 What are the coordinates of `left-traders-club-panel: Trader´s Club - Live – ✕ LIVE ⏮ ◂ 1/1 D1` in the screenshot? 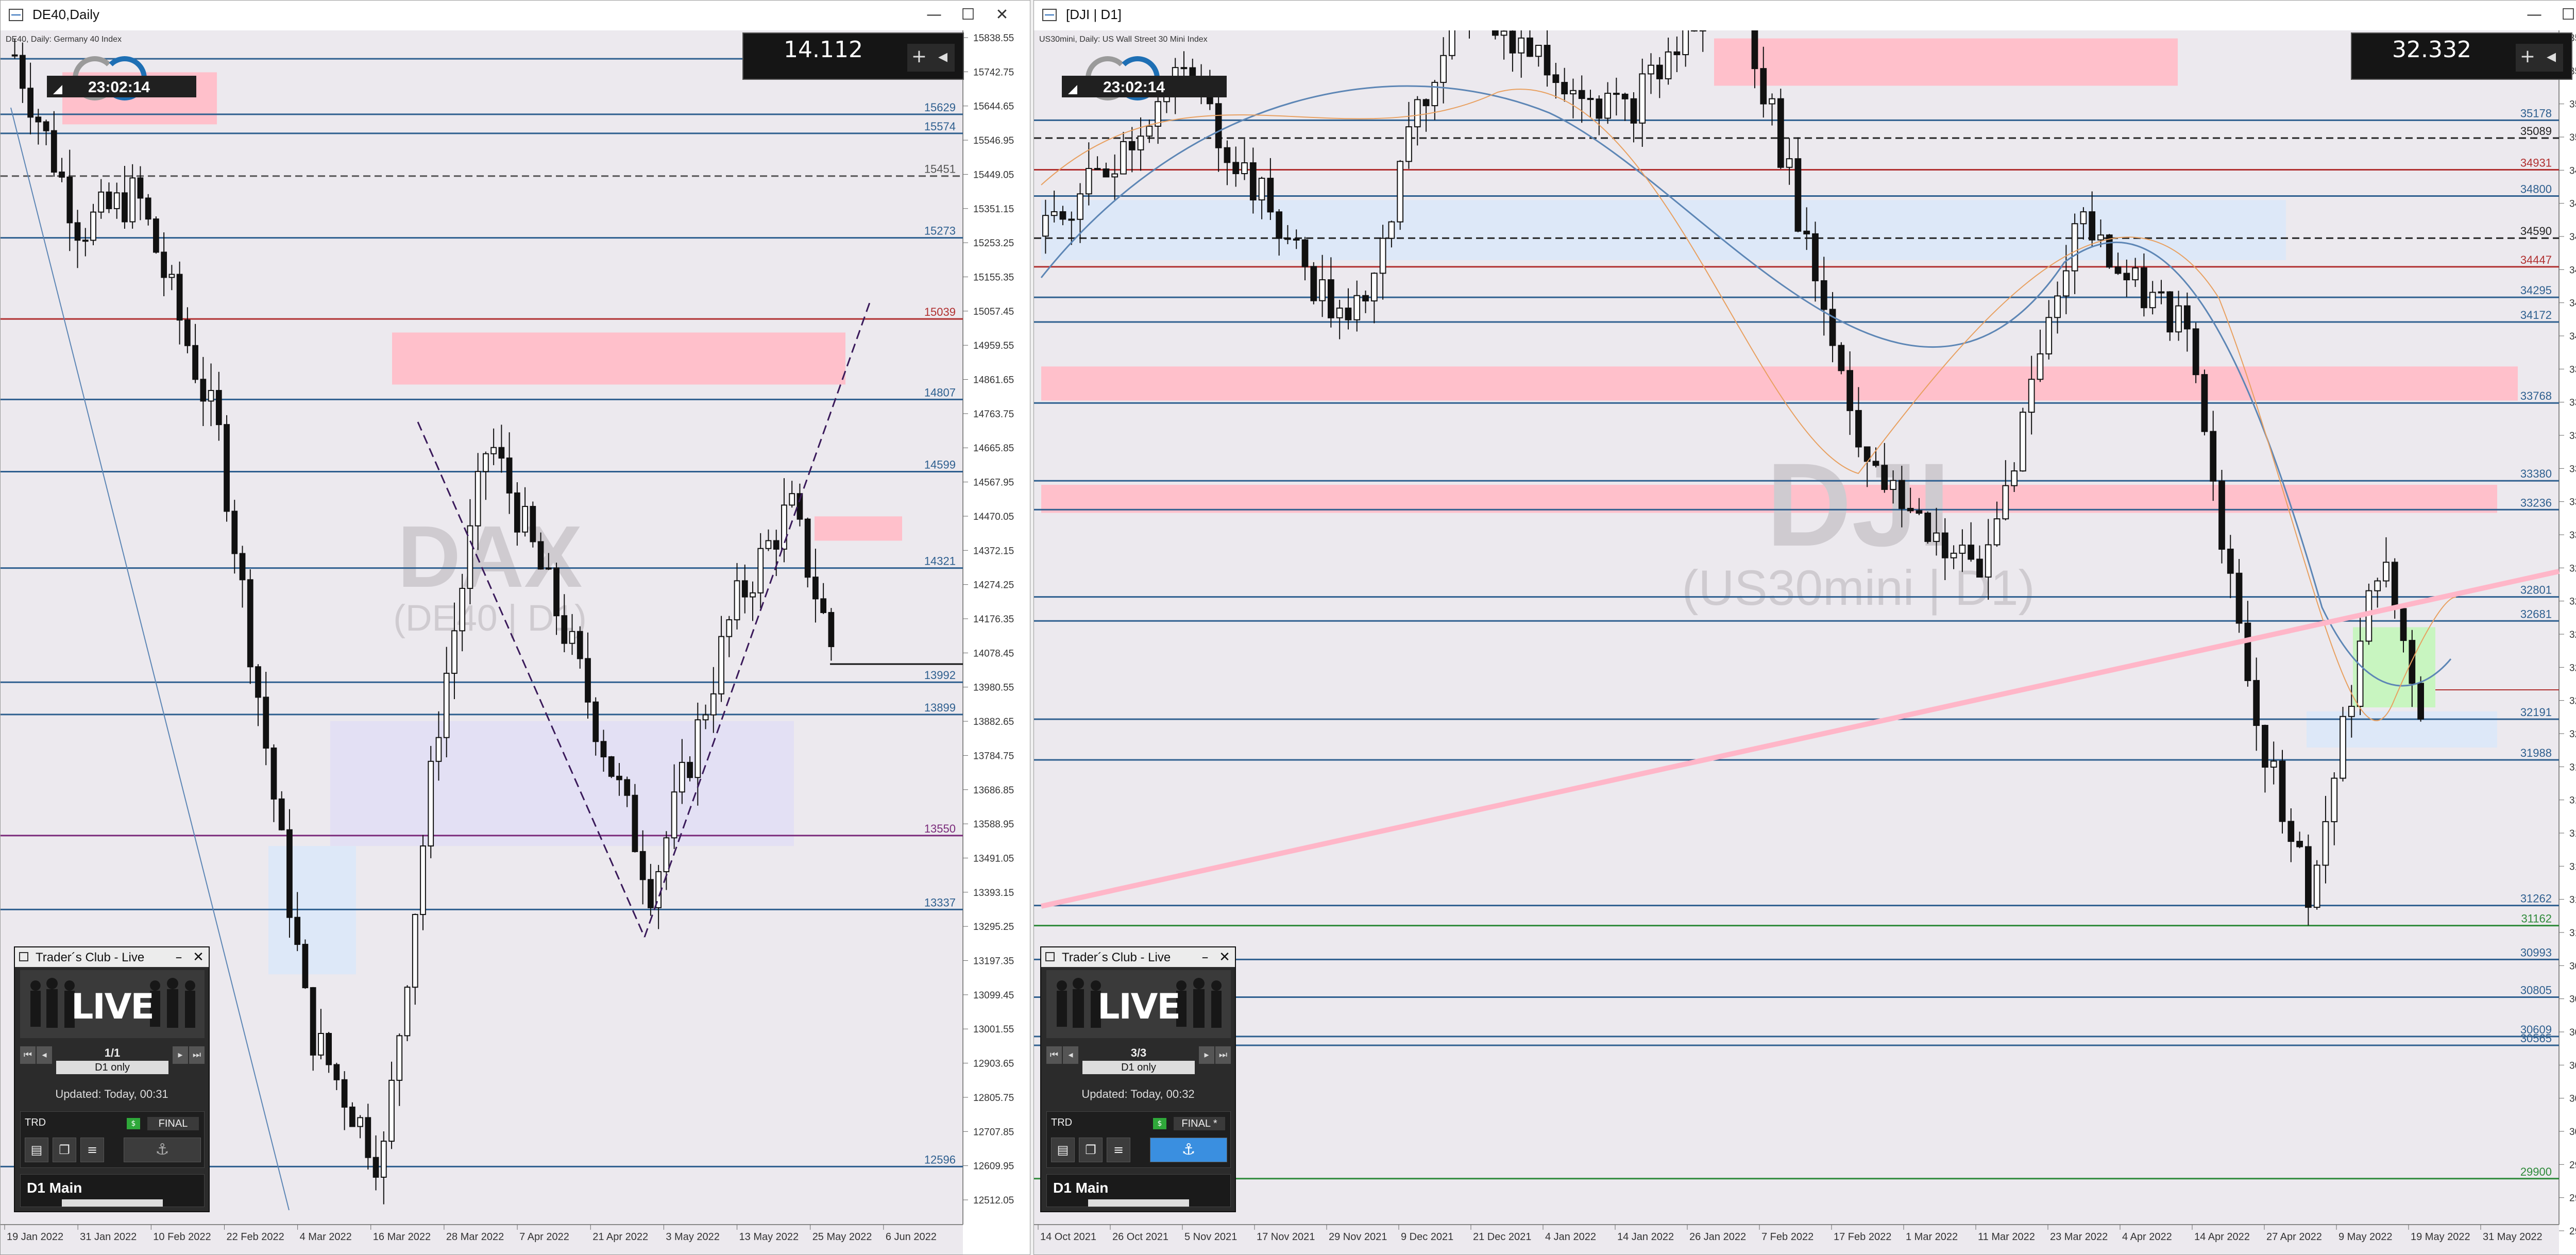 It's located at (112, 1079).